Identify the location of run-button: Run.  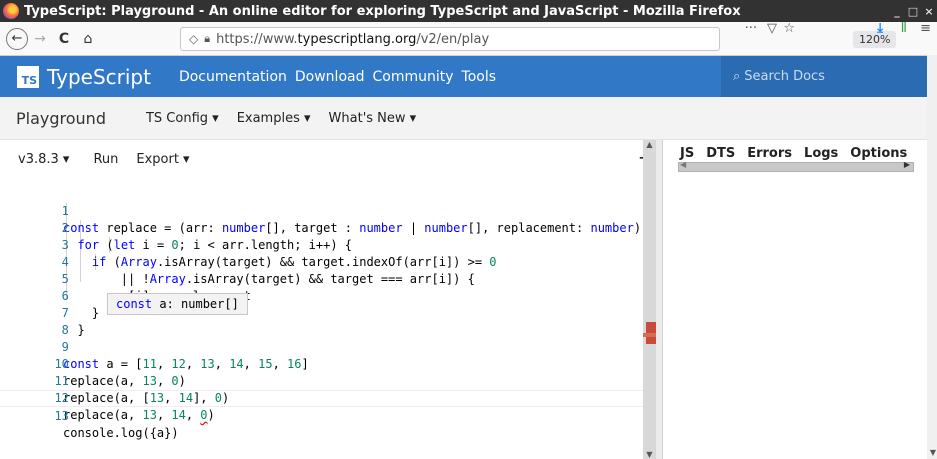
(105, 159).